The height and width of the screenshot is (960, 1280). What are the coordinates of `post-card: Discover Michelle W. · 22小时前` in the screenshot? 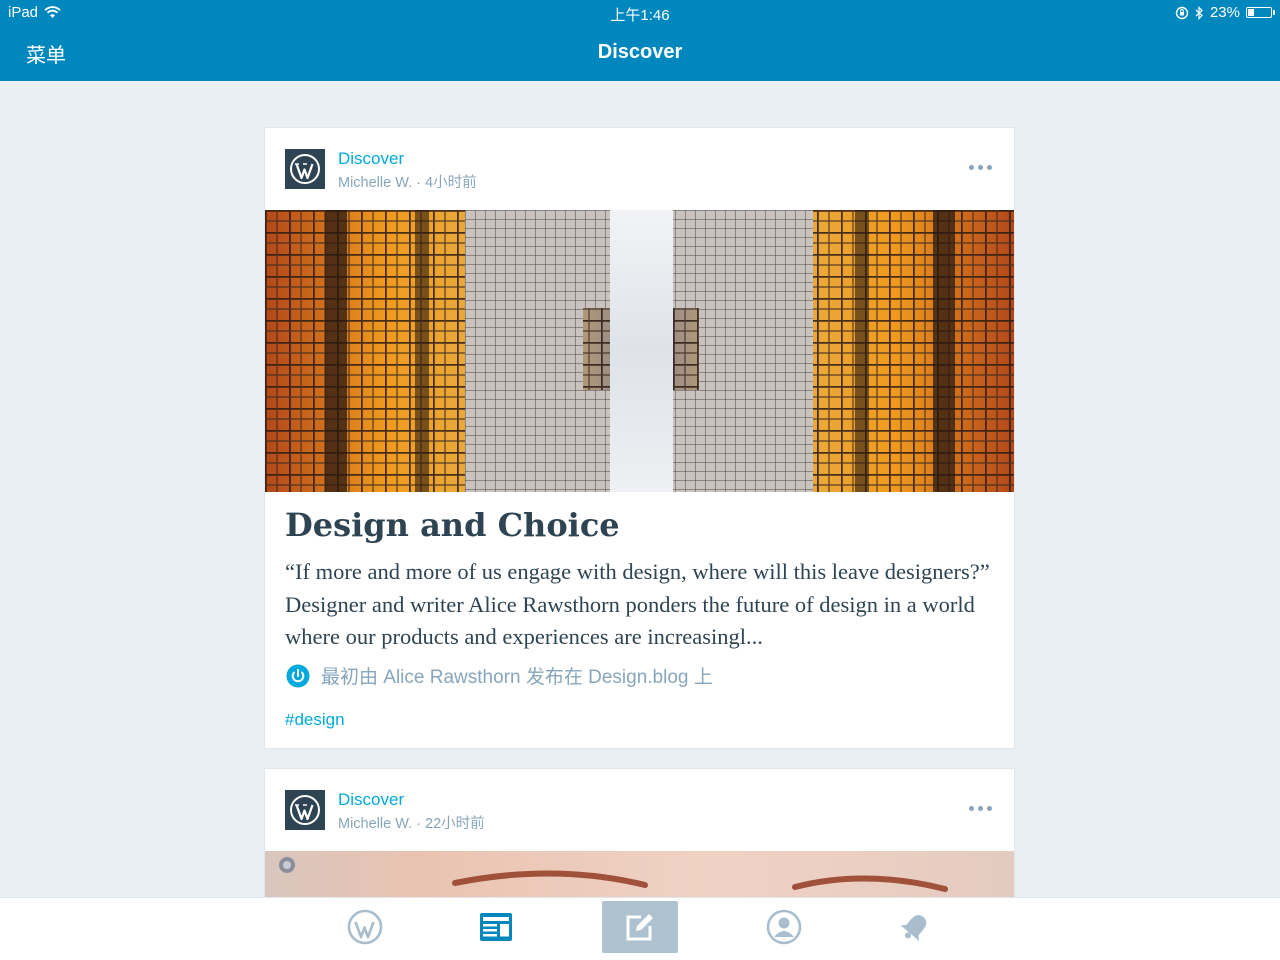 It's located at (639, 838).